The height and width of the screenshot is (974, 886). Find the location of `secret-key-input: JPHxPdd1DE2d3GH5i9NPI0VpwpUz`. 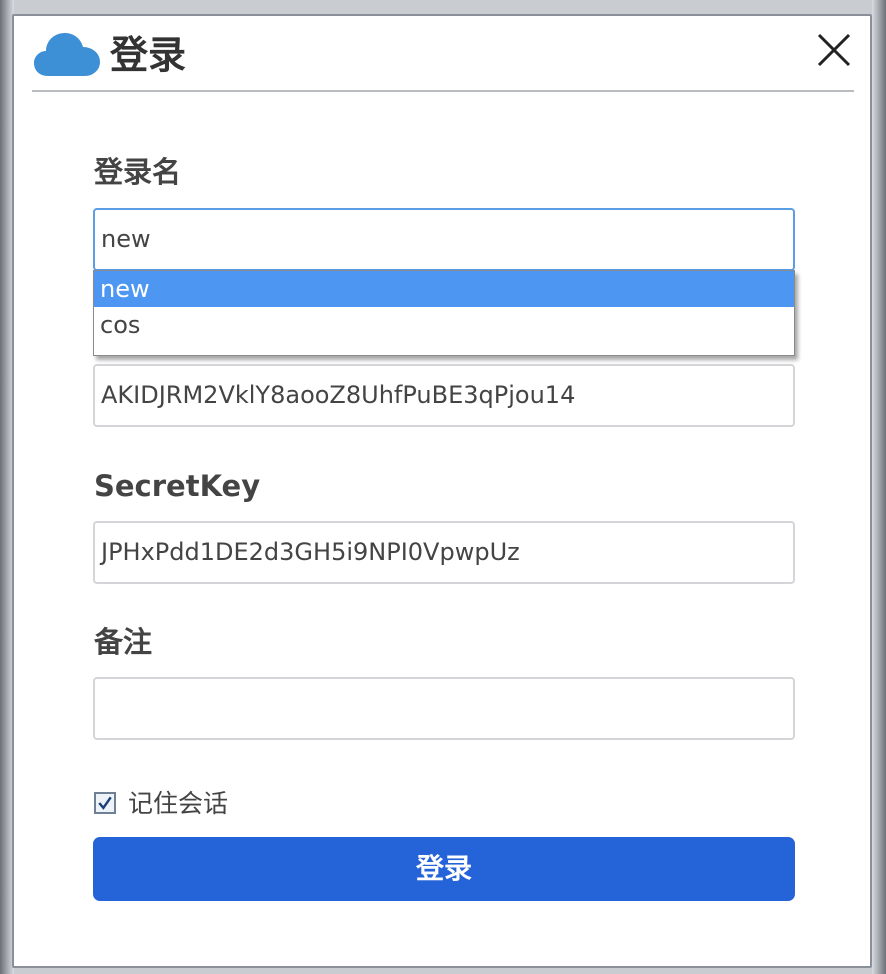

secret-key-input: JPHxPdd1DE2d3GH5i9NPI0VpwpUz is located at coordinates (444, 552).